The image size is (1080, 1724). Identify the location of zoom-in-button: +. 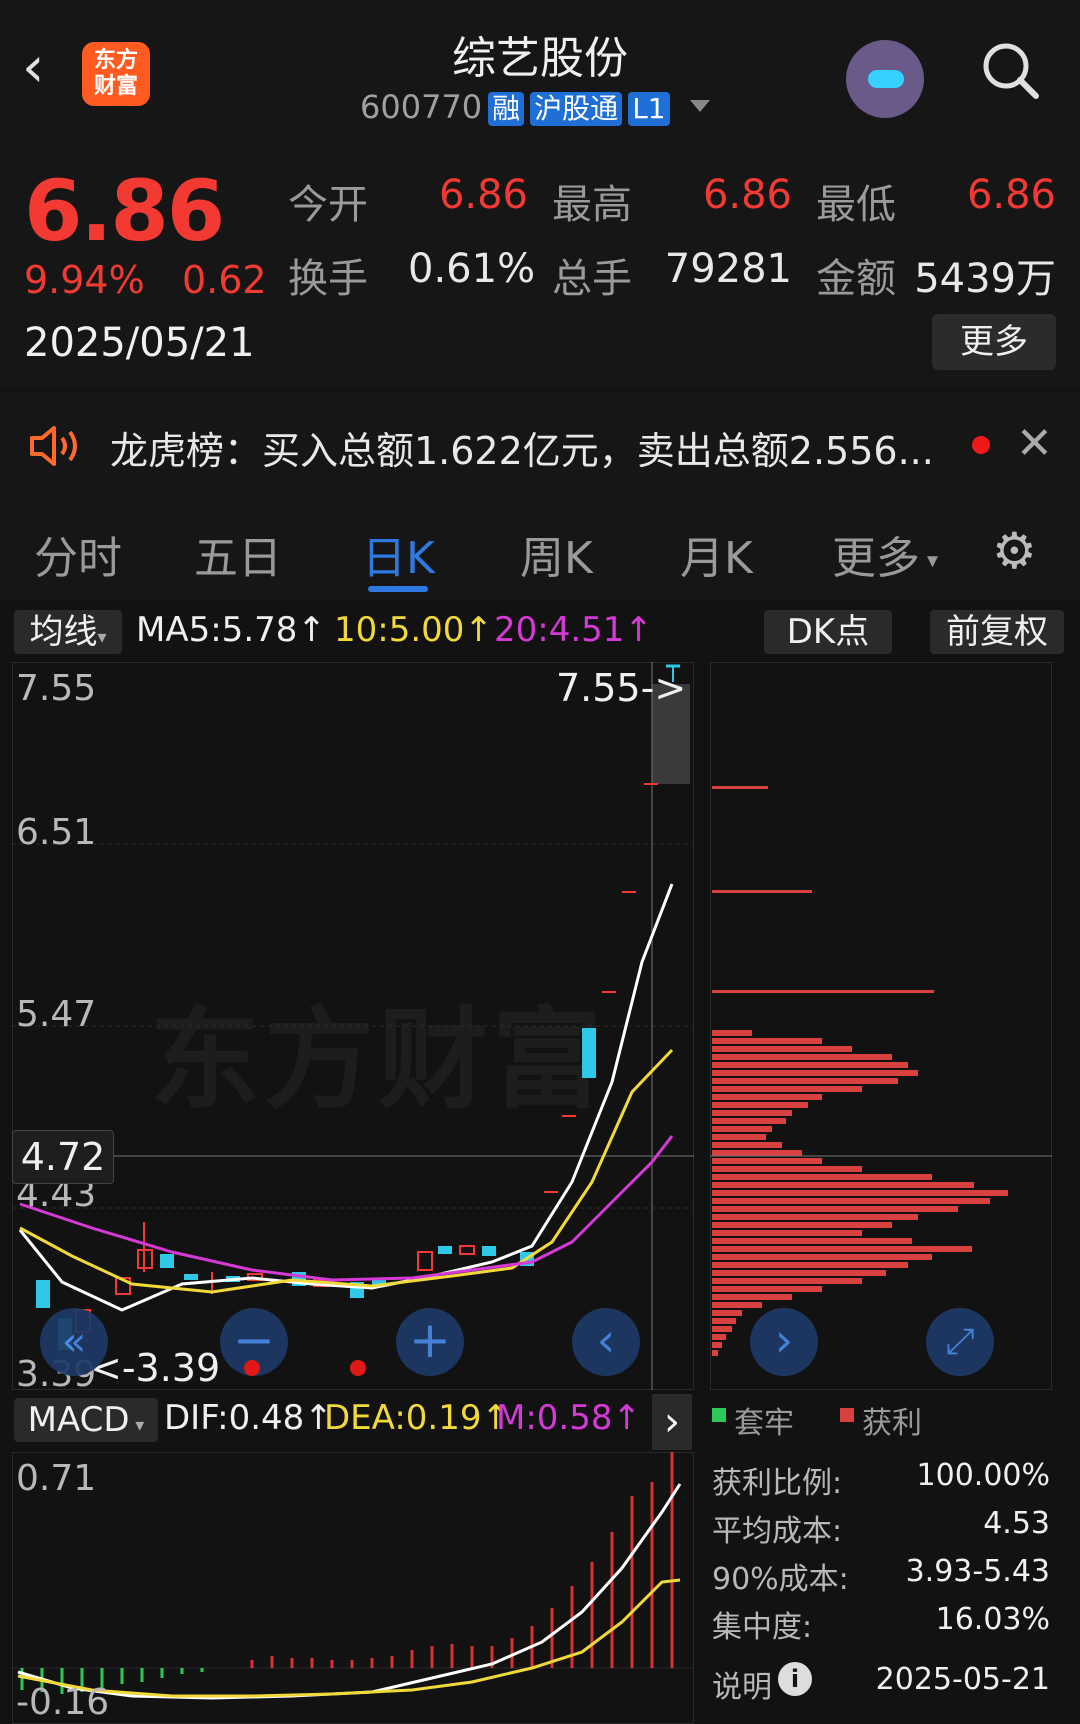
(430, 1342).